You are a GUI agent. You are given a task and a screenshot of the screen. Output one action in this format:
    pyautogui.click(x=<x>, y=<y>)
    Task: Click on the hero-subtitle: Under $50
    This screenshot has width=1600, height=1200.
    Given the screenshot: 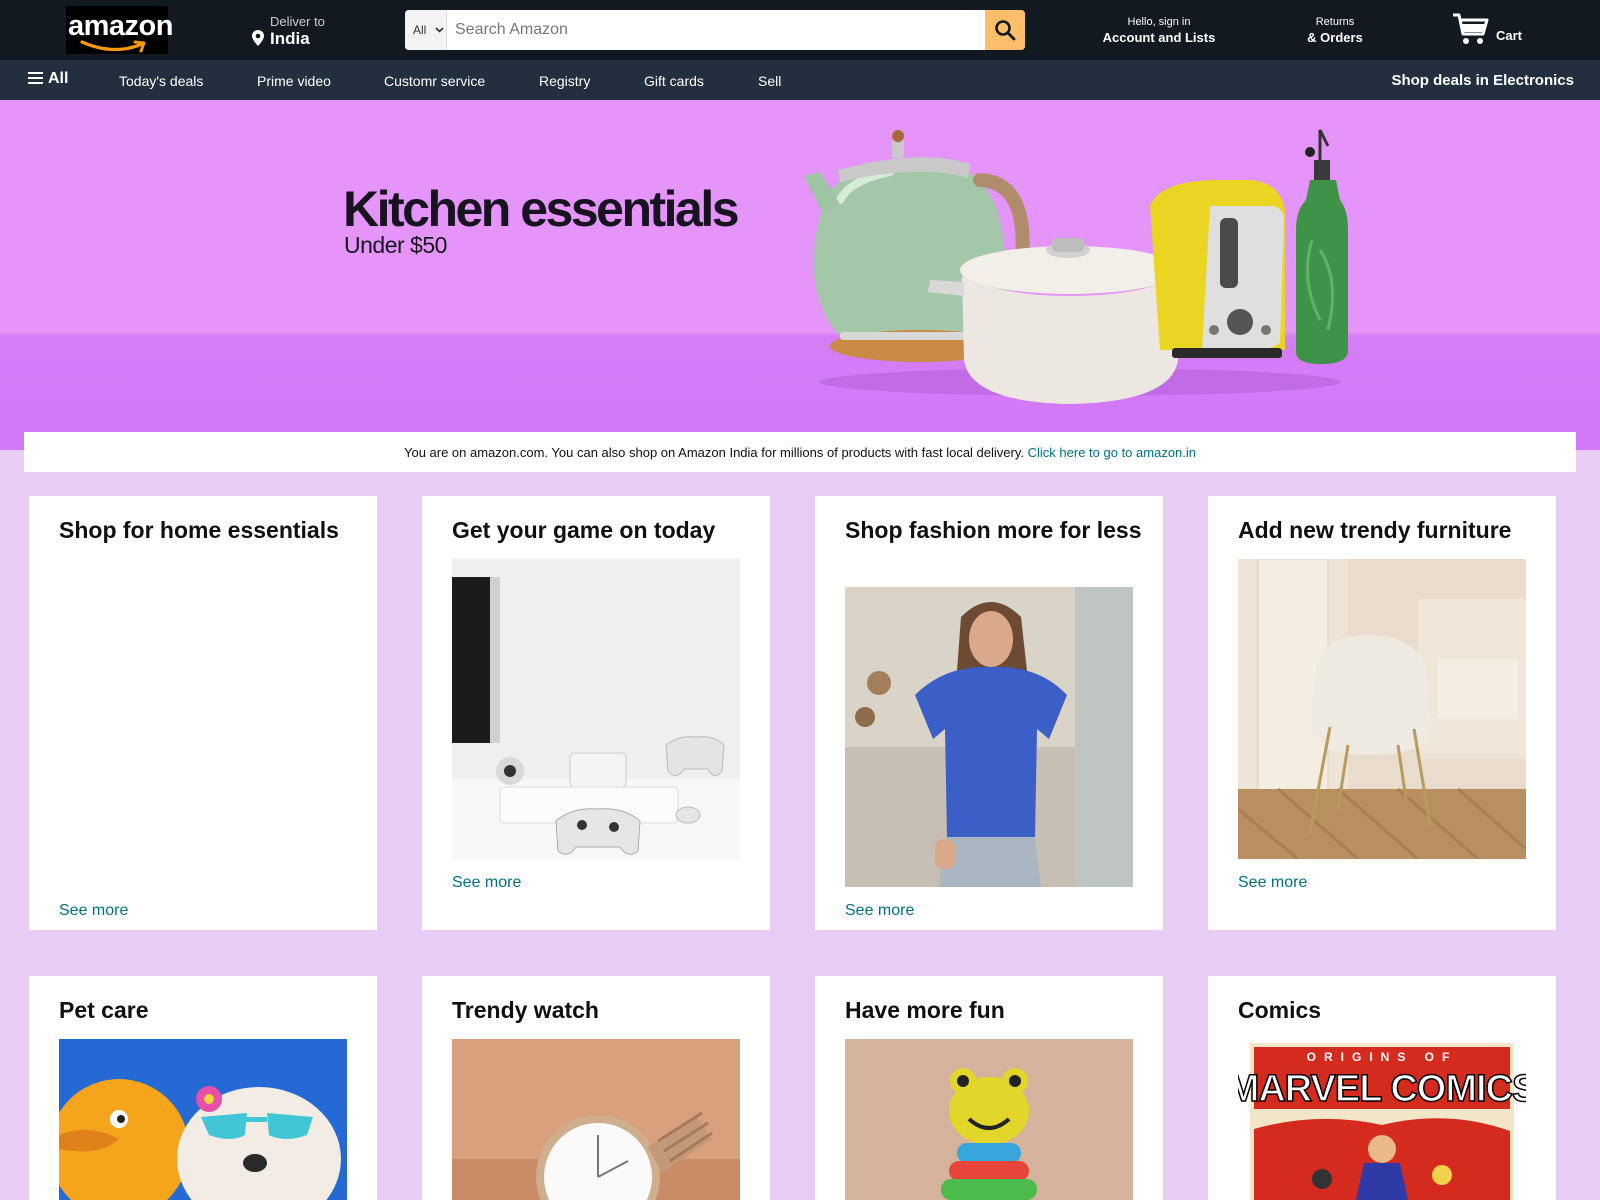 What is the action you would take?
    pyautogui.click(x=395, y=245)
    